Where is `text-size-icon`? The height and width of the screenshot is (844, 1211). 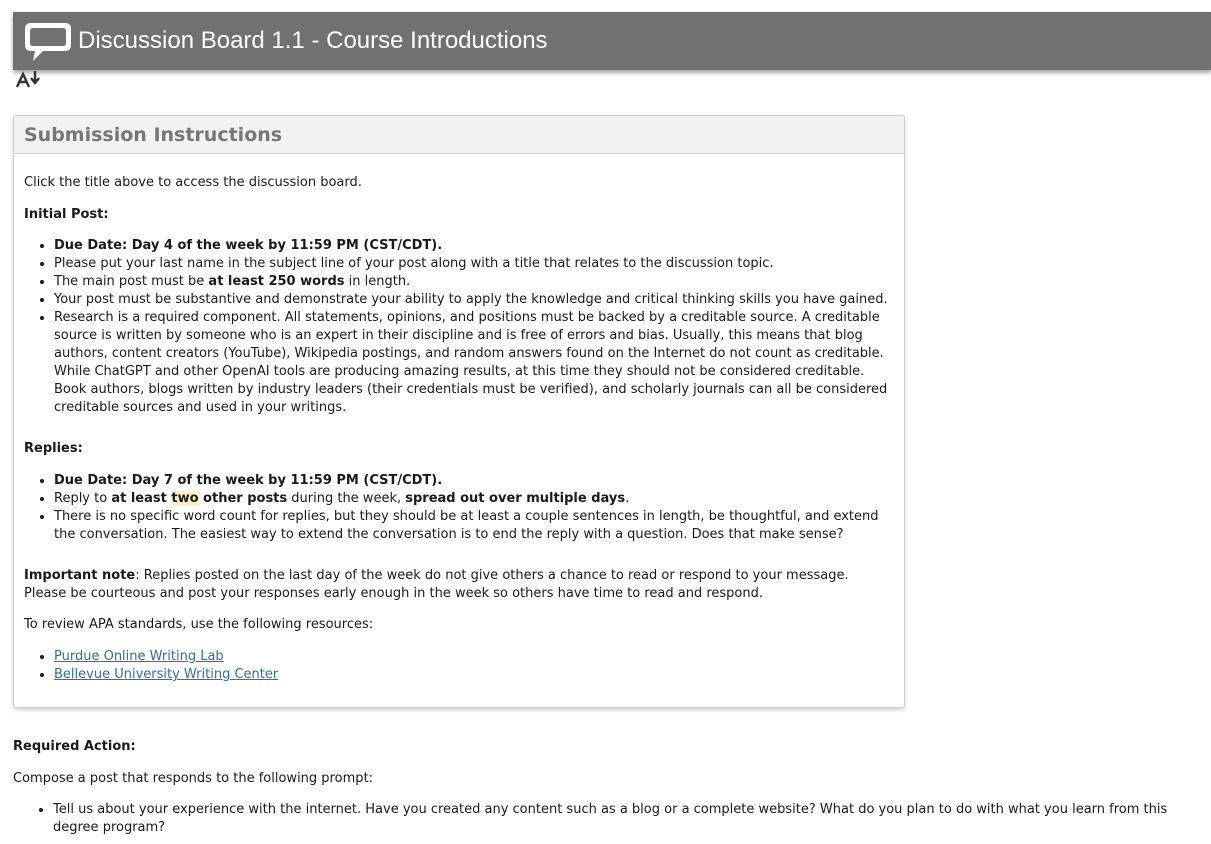
text-size-icon is located at coordinates (29, 79).